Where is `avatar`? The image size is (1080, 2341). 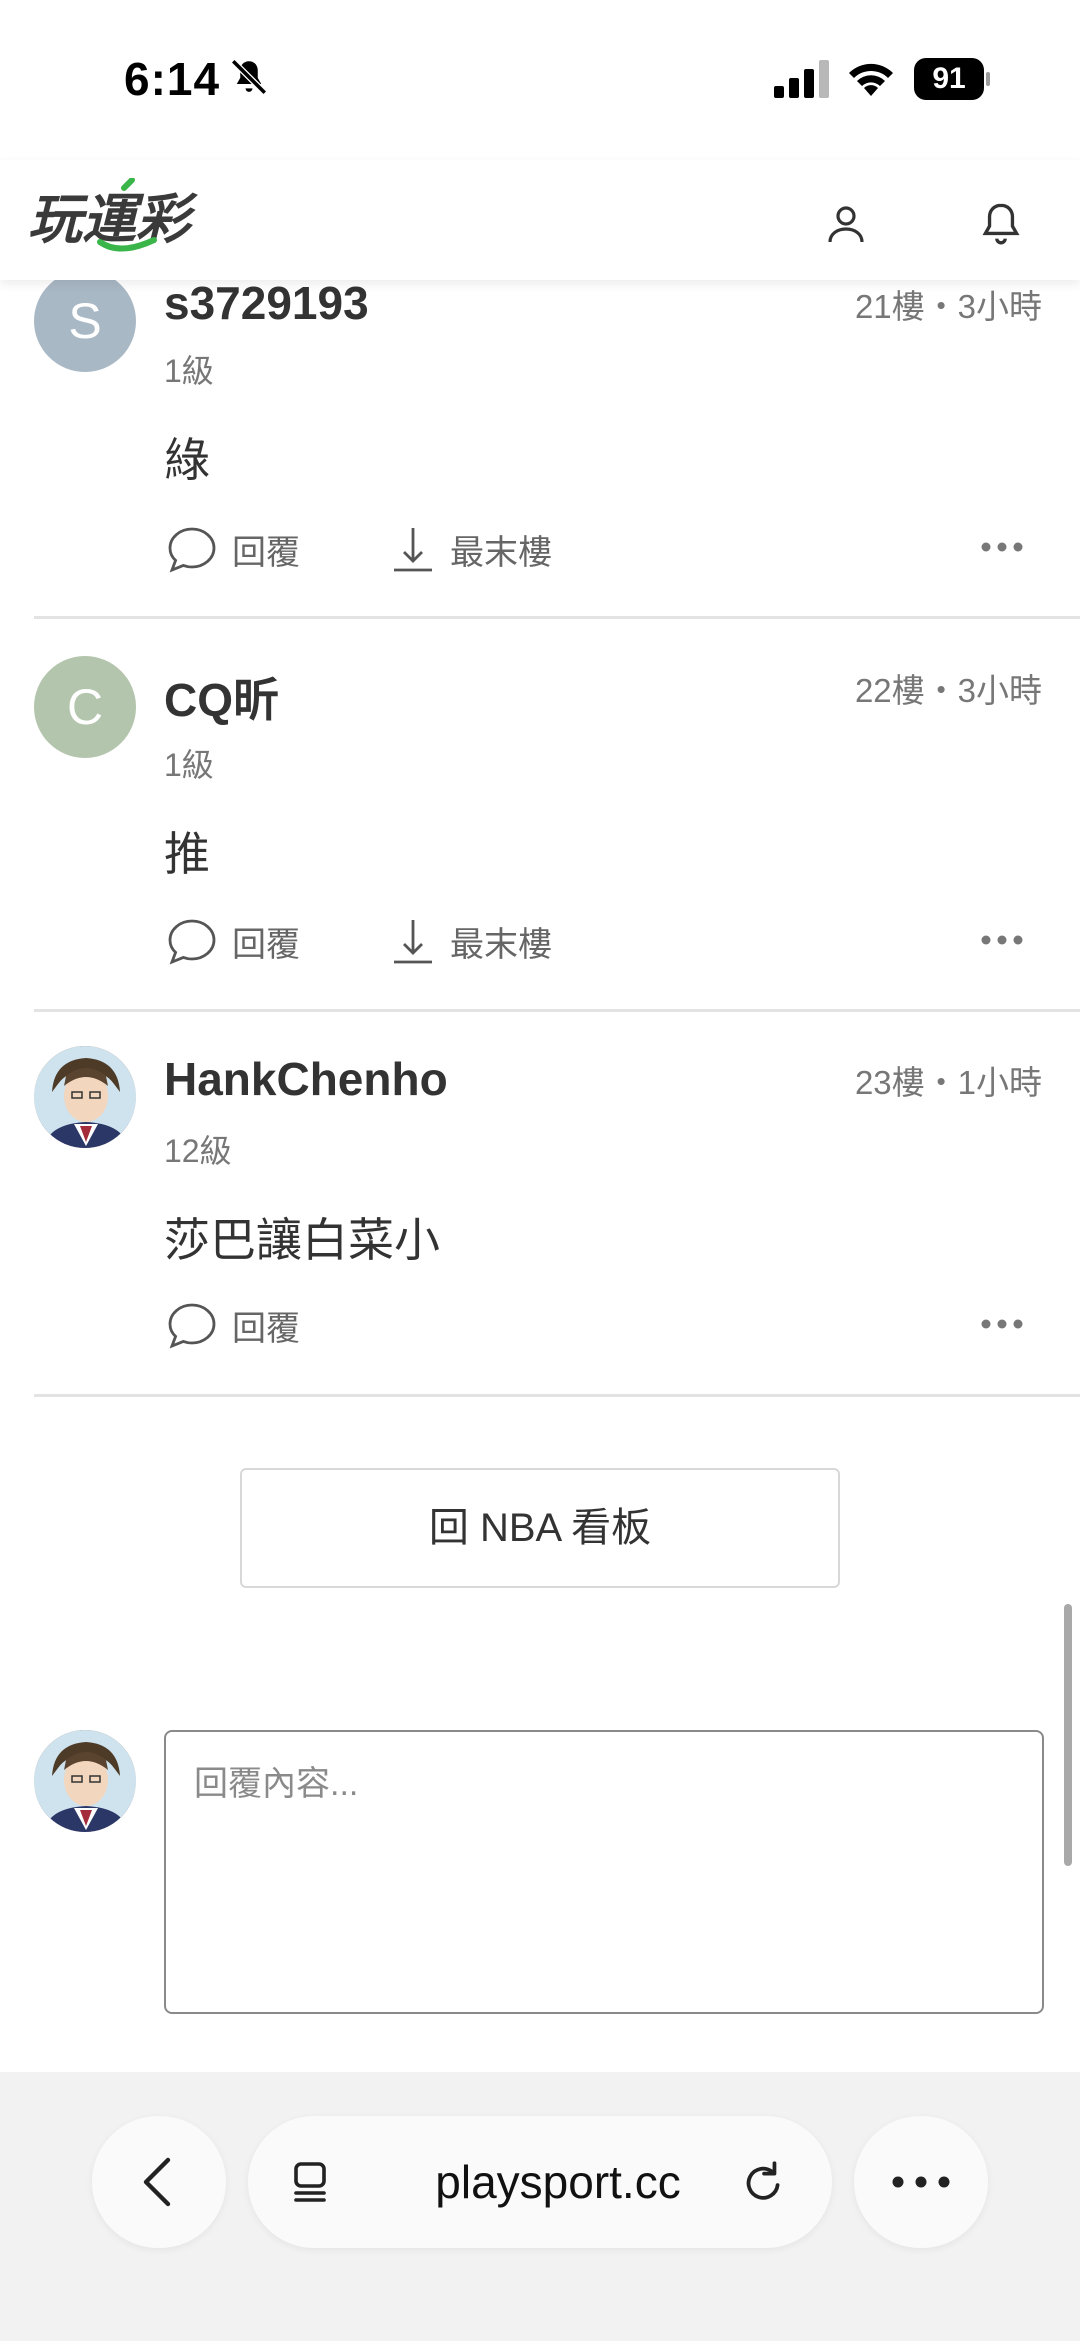 avatar is located at coordinates (85, 1097).